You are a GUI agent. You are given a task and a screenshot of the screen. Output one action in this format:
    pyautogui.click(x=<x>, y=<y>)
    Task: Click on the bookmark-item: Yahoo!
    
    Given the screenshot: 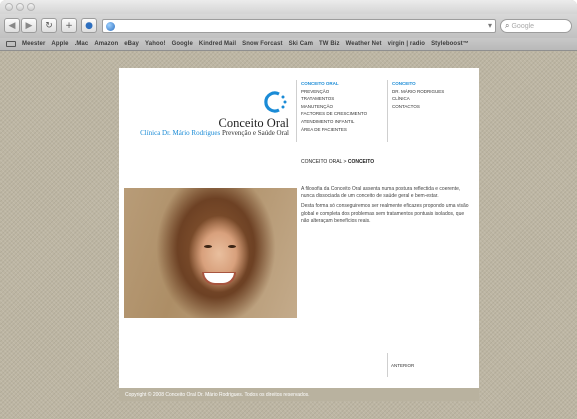 What is the action you would take?
    pyautogui.click(x=155, y=44)
    